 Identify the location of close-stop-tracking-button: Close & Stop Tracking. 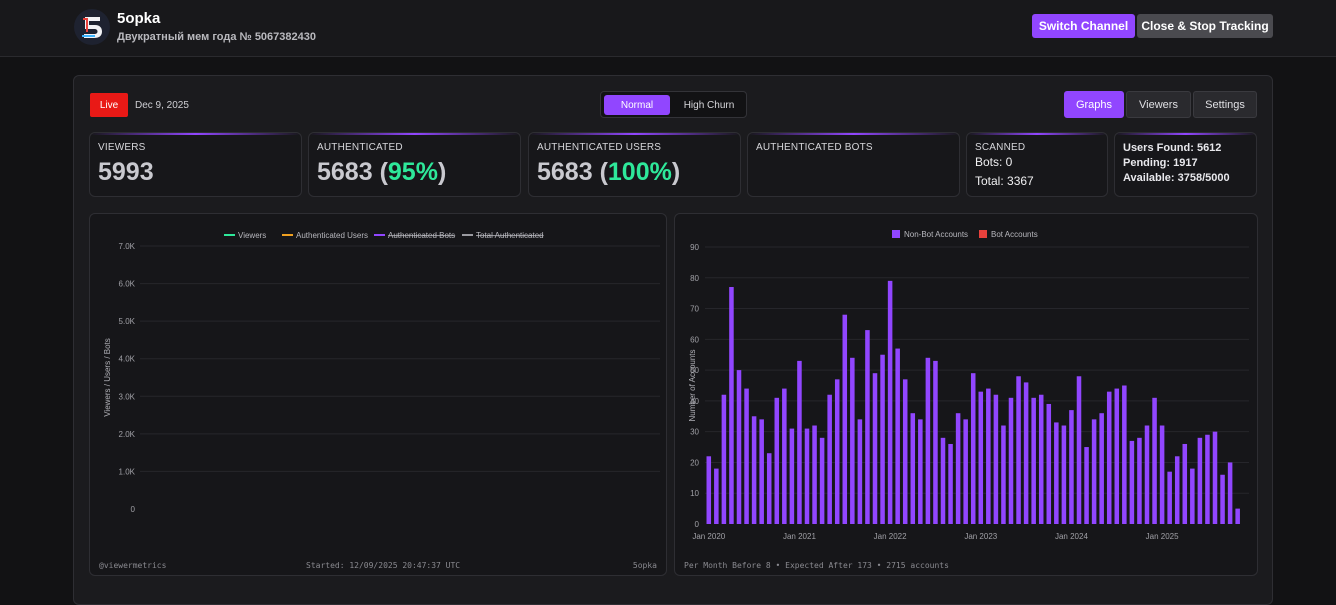
(1205, 26).